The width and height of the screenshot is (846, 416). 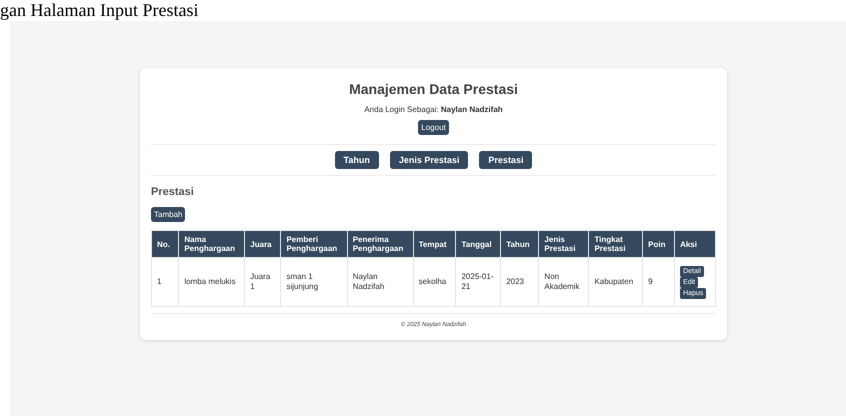 I want to click on logout-button: Logout, so click(x=433, y=127).